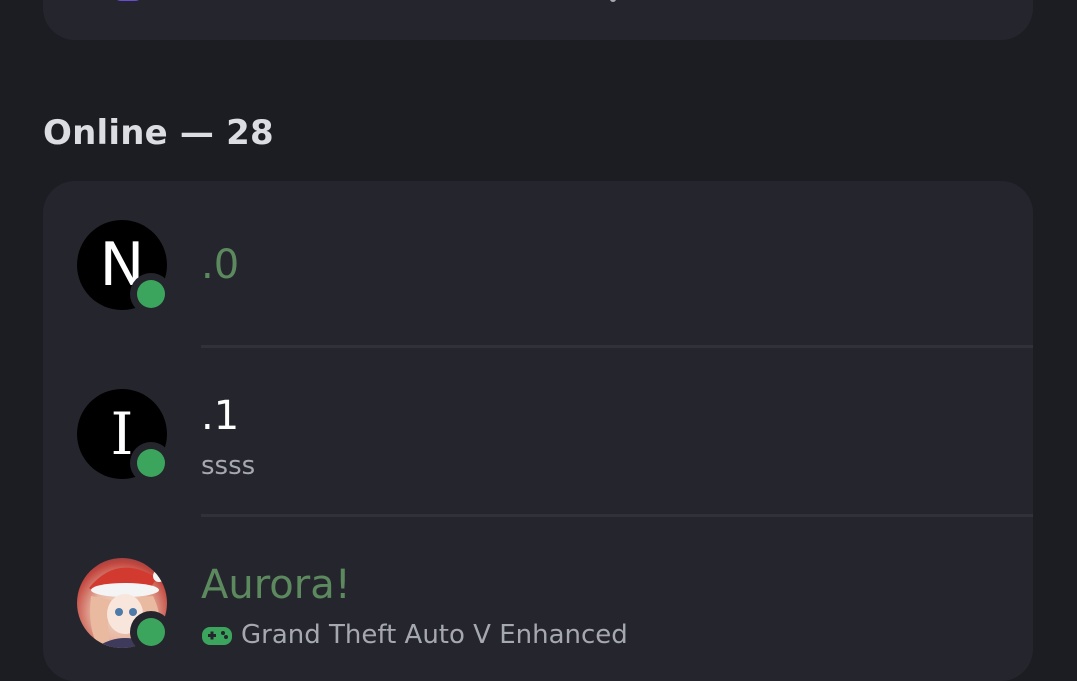  I want to click on member-name: .0, so click(220, 265).